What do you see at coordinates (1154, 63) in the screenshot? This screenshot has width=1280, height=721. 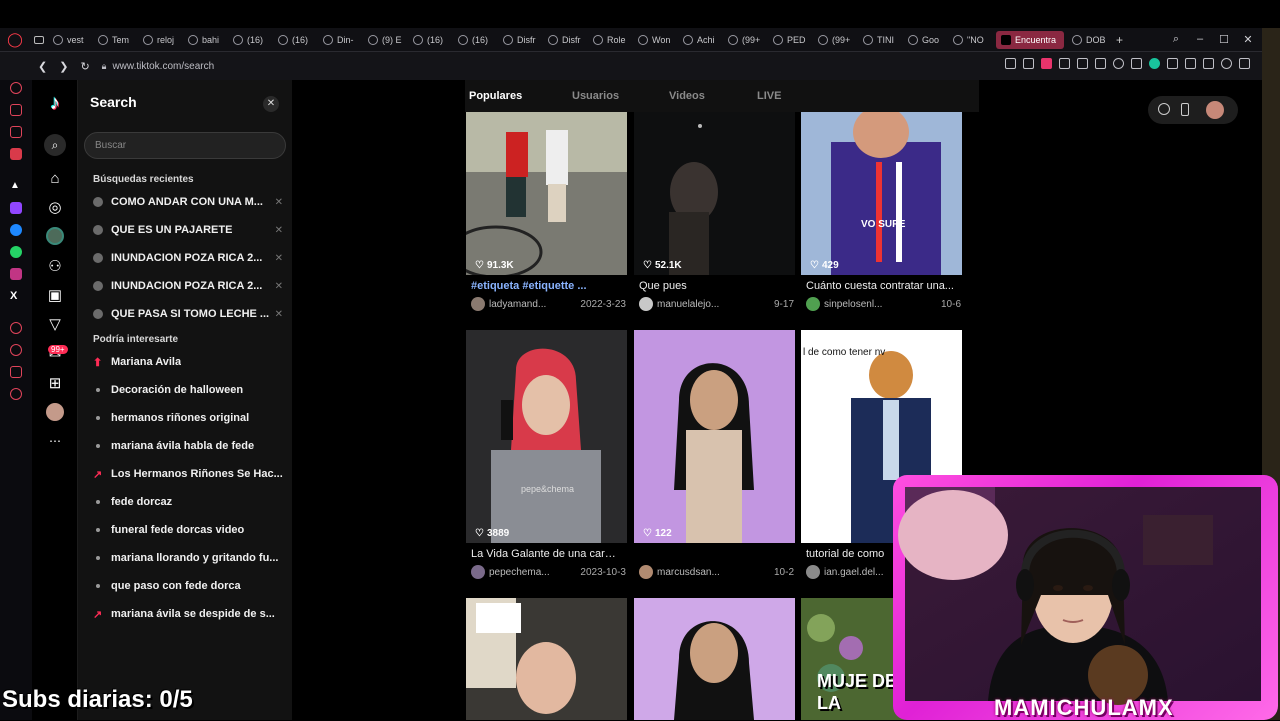 I see `wallet-icon` at bounding box center [1154, 63].